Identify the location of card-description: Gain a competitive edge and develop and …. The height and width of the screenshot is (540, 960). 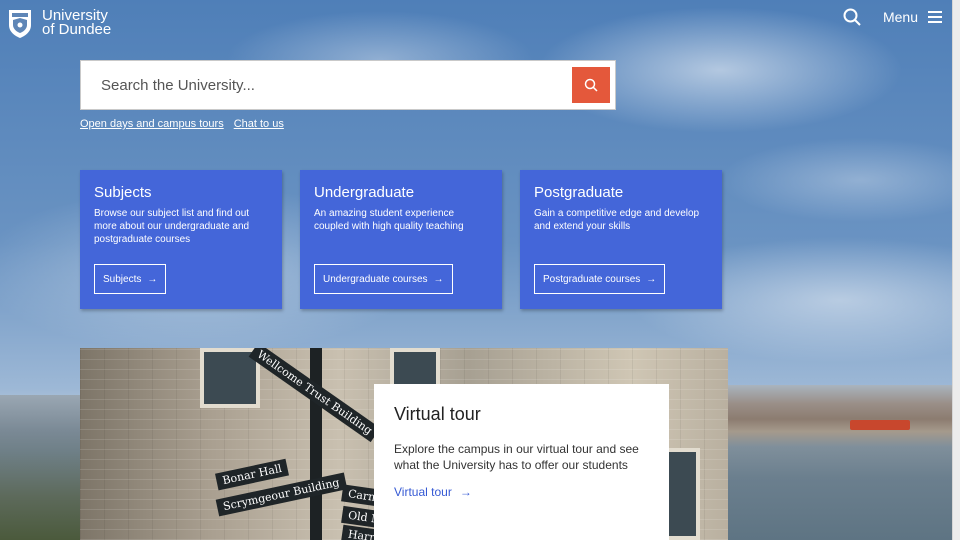
(617, 220).